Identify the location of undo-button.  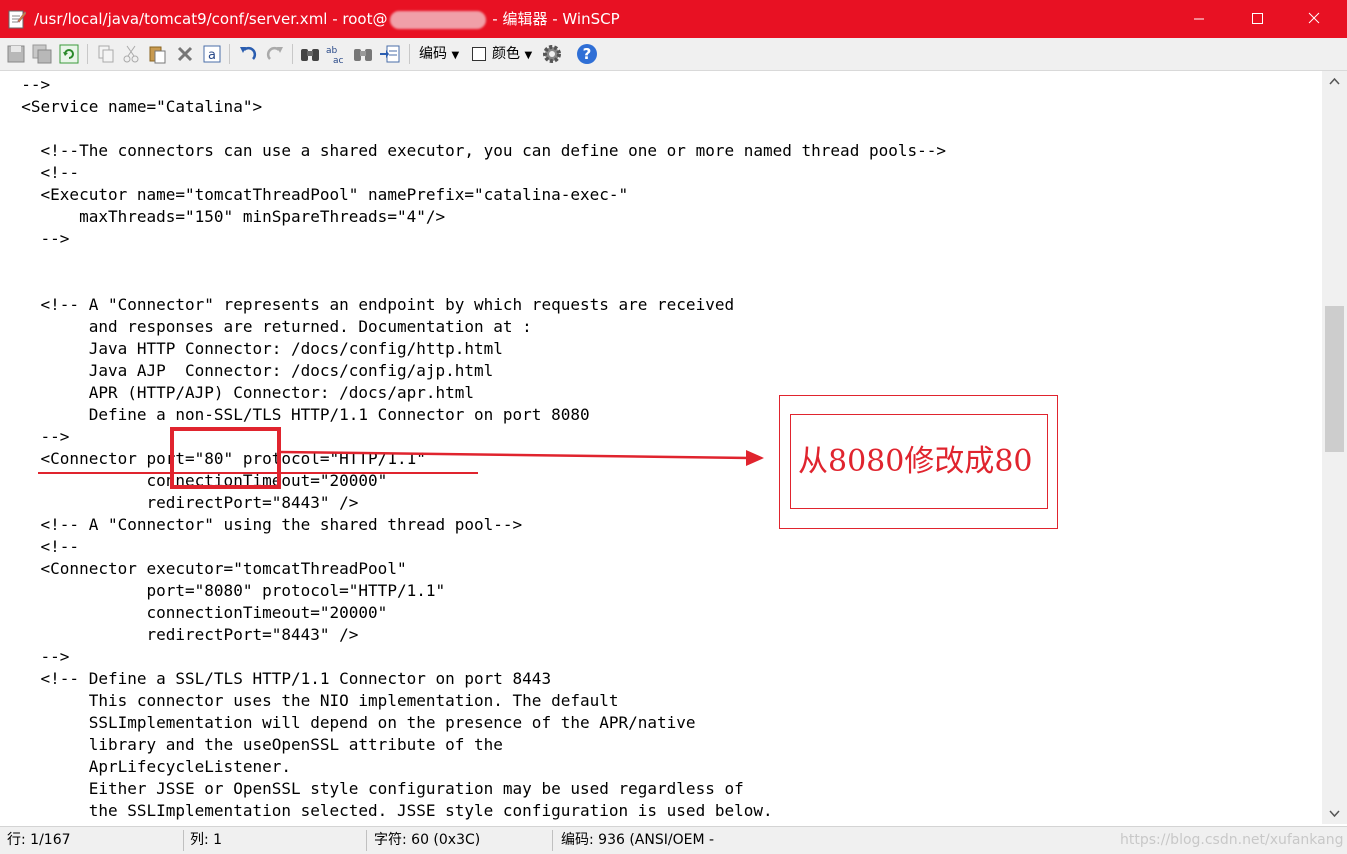
(248, 54).